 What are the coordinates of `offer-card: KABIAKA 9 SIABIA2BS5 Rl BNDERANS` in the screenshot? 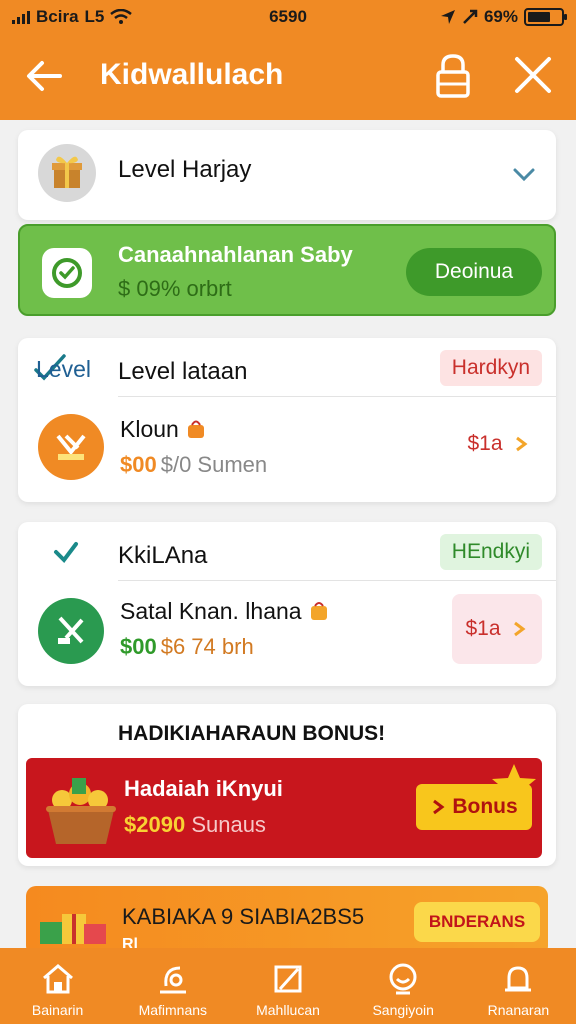 It's located at (287, 921).